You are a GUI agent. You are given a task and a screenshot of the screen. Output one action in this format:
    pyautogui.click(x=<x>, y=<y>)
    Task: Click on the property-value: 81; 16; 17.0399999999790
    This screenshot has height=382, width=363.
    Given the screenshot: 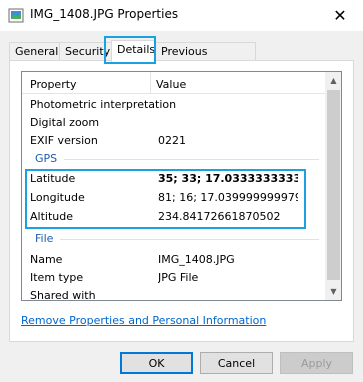 What is the action you would take?
    pyautogui.click(x=228, y=197)
    